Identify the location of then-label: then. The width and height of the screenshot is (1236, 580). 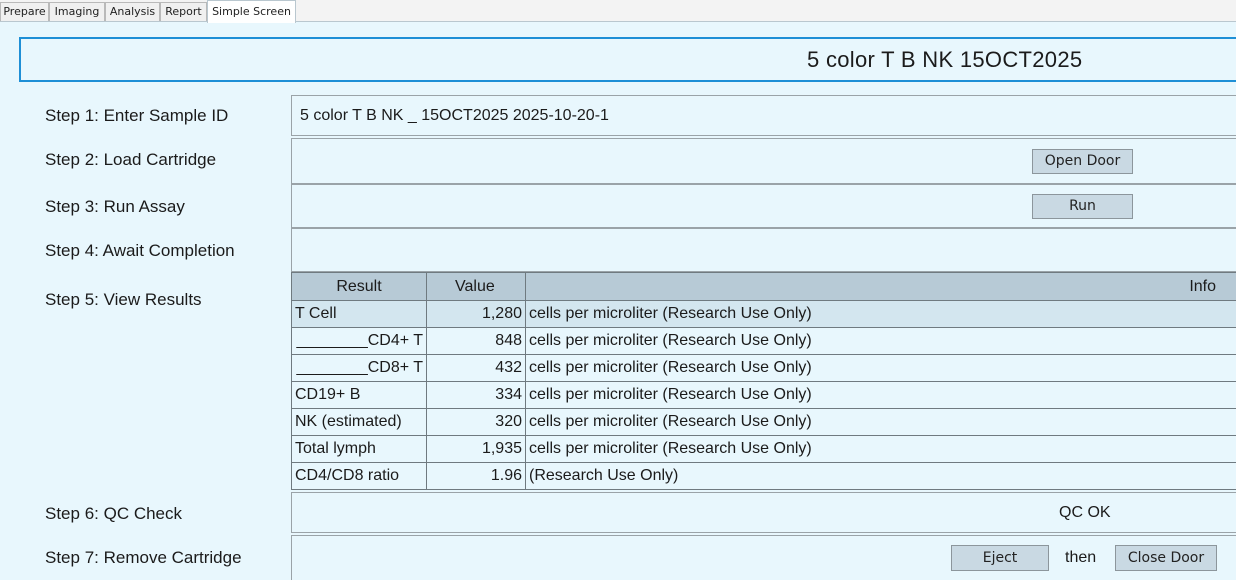
(1081, 557).